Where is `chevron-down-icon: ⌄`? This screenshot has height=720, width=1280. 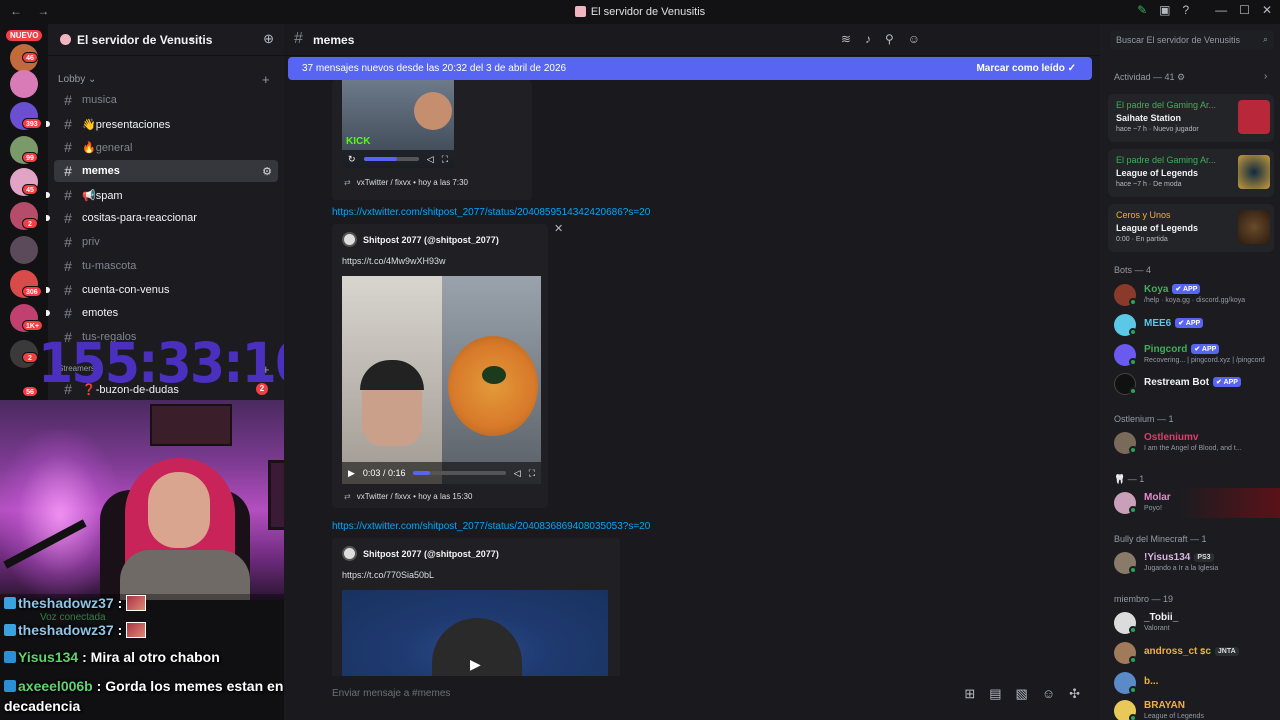 chevron-down-icon: ⌄ is located at coordinates (192, 37).